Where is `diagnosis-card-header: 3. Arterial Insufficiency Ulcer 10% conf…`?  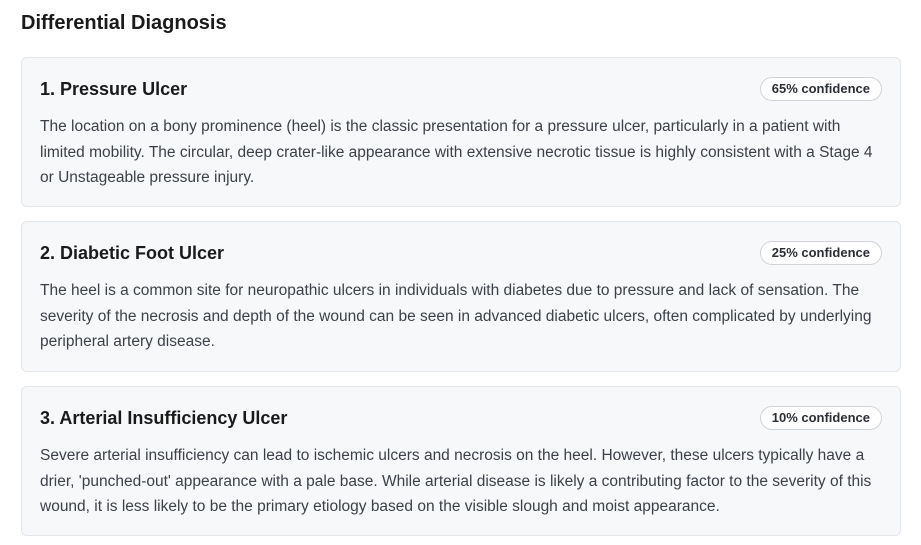
diagnosis-card-header: 3. Arterial Insufficiency Ulcer 10% conf… is located at coordinates (461, 418).